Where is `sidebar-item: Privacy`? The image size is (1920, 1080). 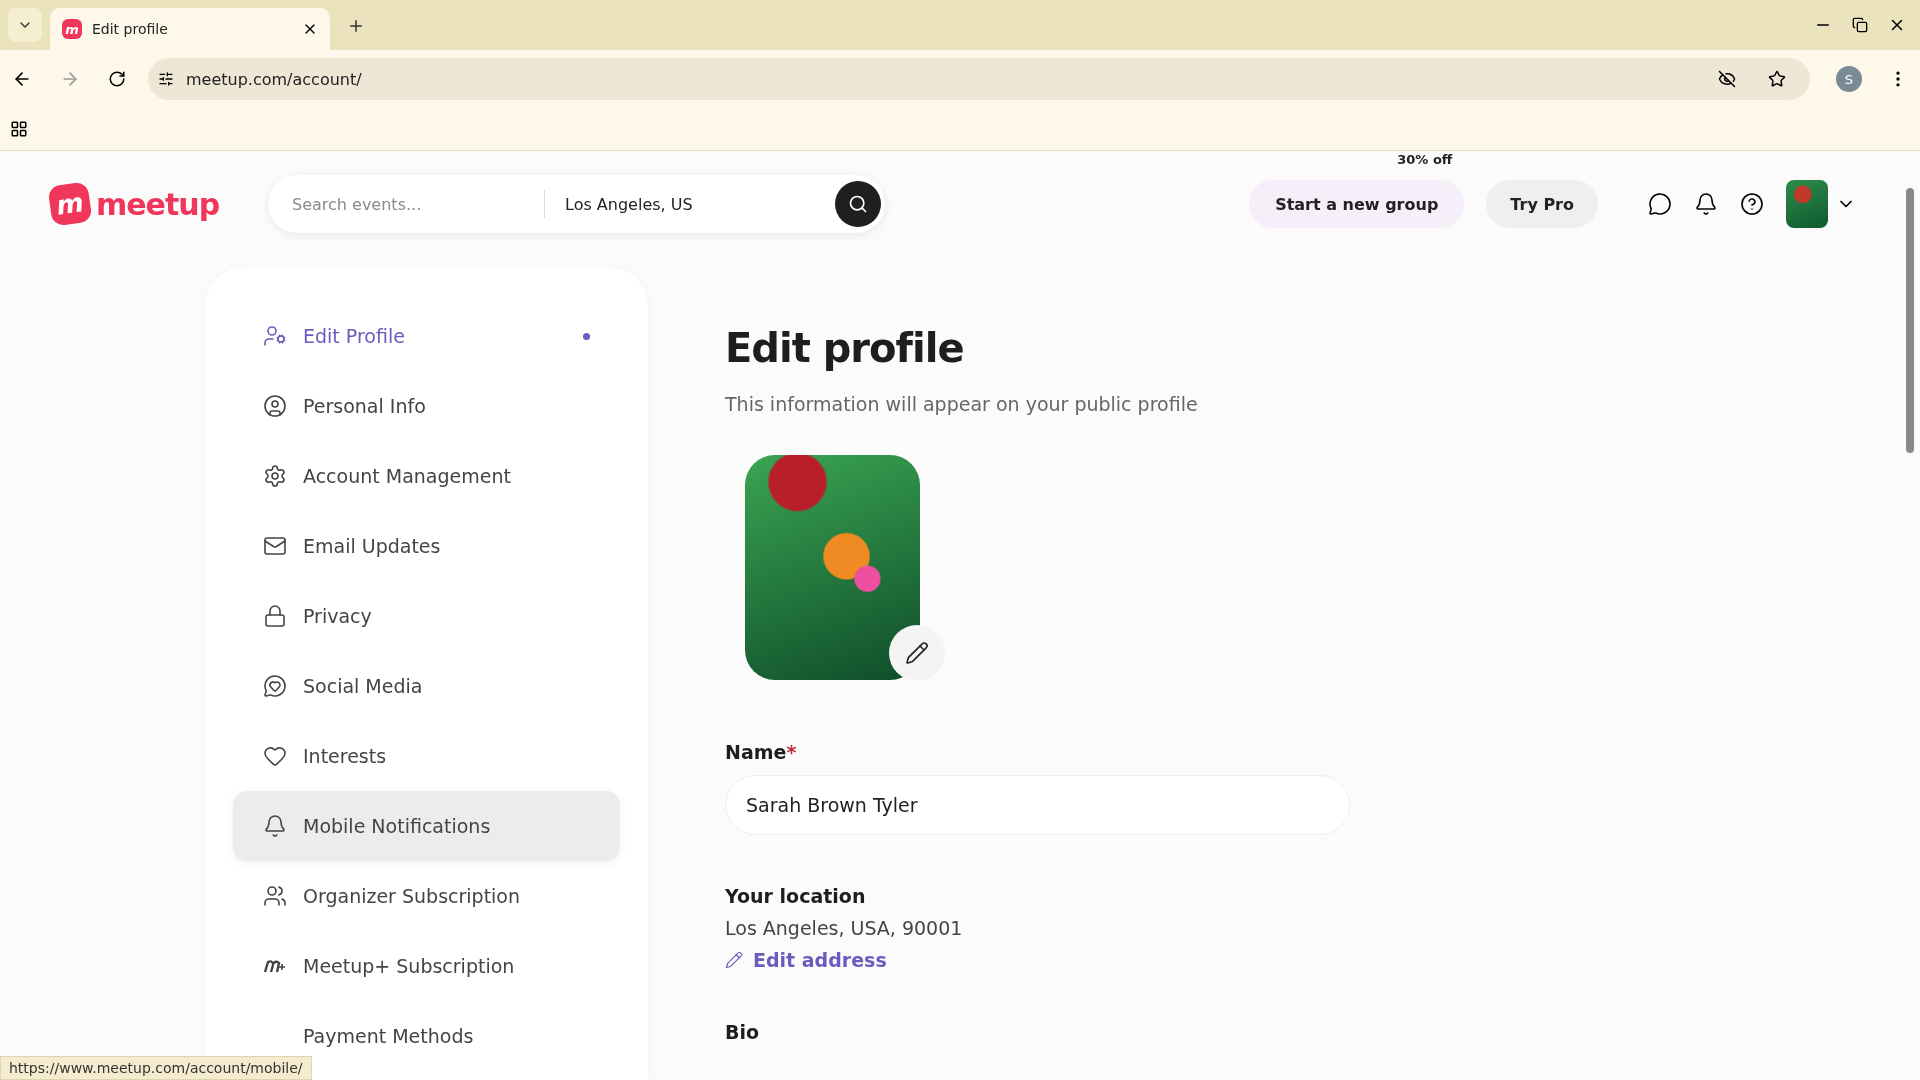 sidebar-item: Privacy is located at coordinates (426, 616).